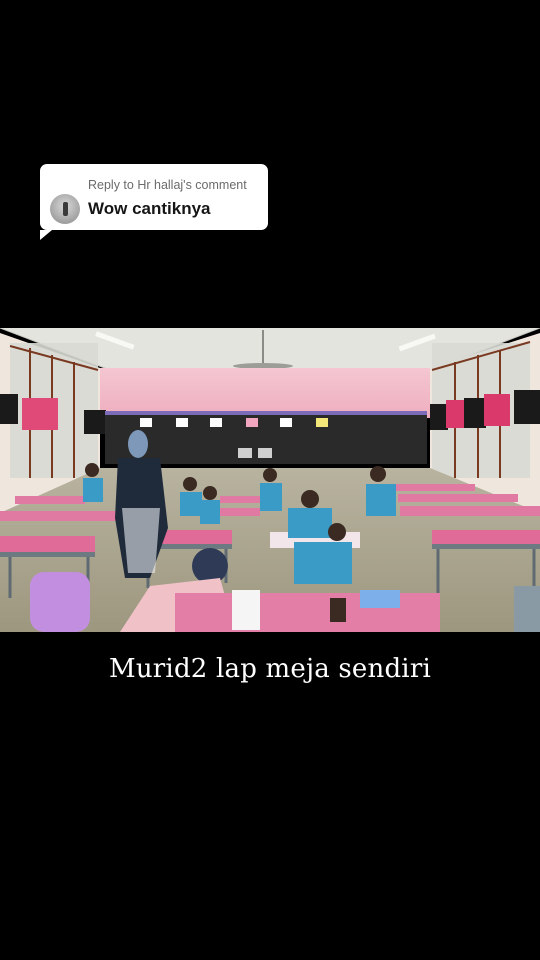 The image size is (540, 960). I want to click on reply-comment-text: Wow cantiknya, so click(149, 208).